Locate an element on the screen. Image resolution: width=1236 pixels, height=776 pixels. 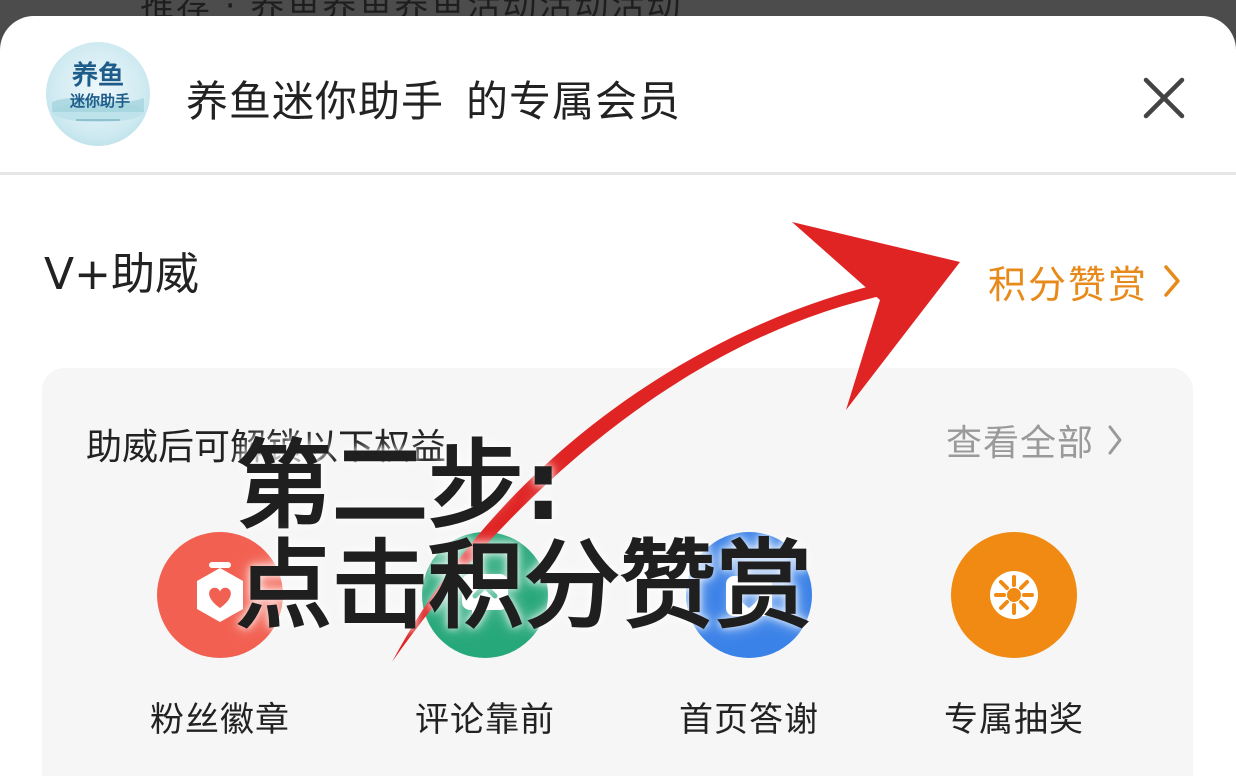
avatar: 养鱼 迷你助手 is located at coordinates (98, 94).